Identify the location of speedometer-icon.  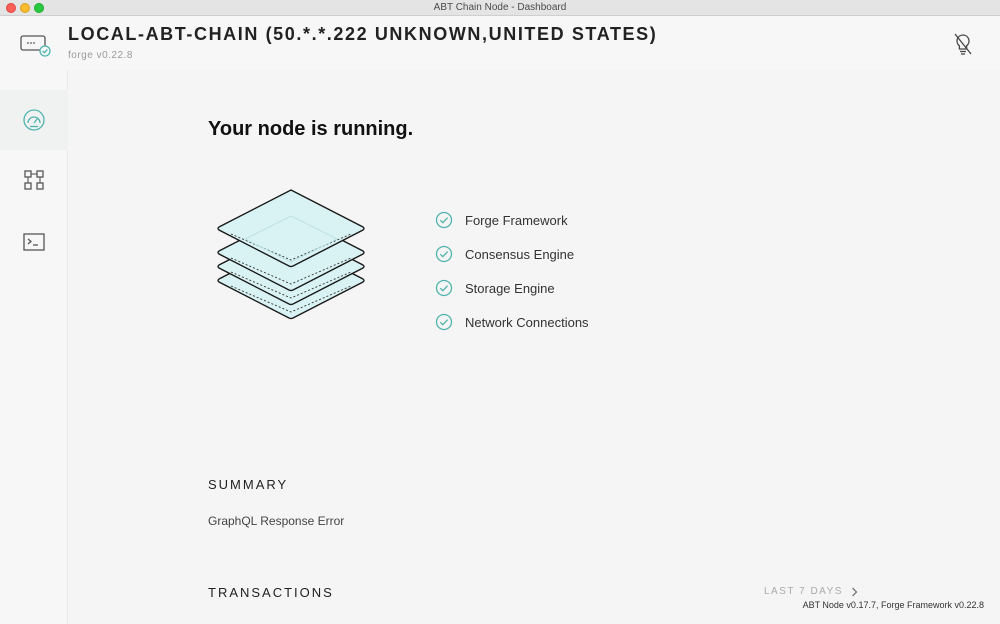
(34, 120).